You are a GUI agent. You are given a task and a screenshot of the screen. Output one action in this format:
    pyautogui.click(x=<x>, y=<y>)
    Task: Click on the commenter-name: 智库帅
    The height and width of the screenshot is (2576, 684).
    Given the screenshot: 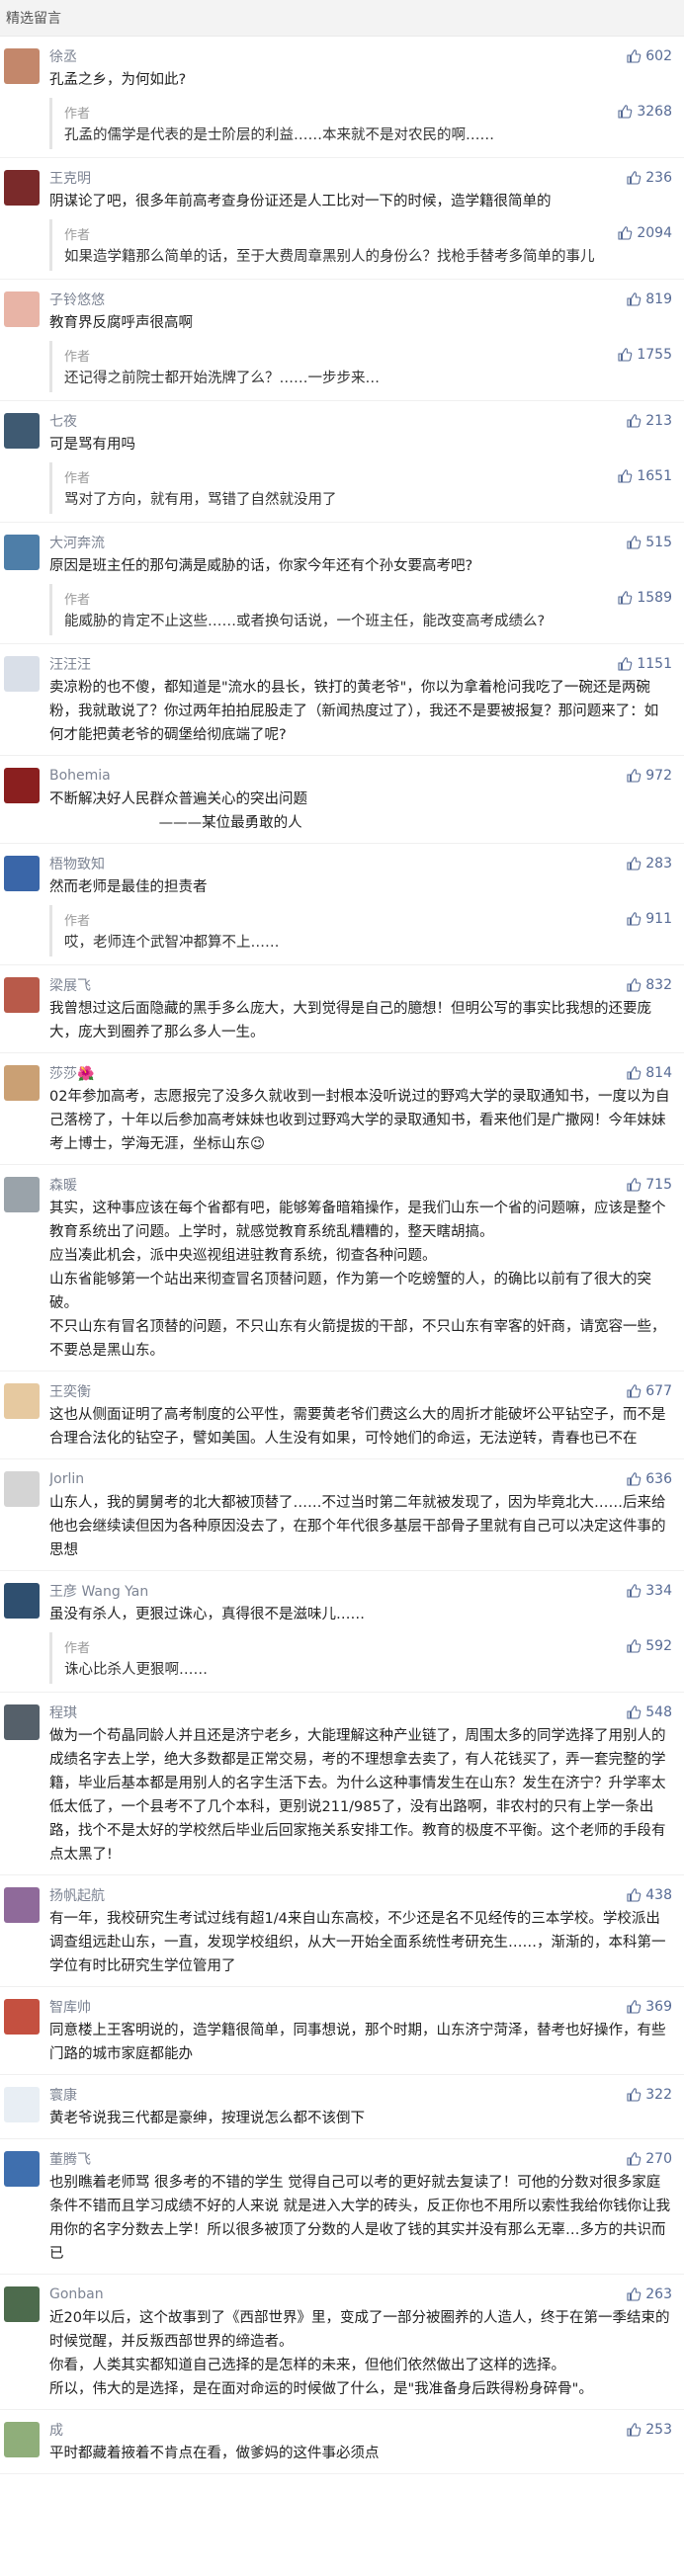 What is the action you would take?
    pyautogui.click(x=338, y=2007)
    